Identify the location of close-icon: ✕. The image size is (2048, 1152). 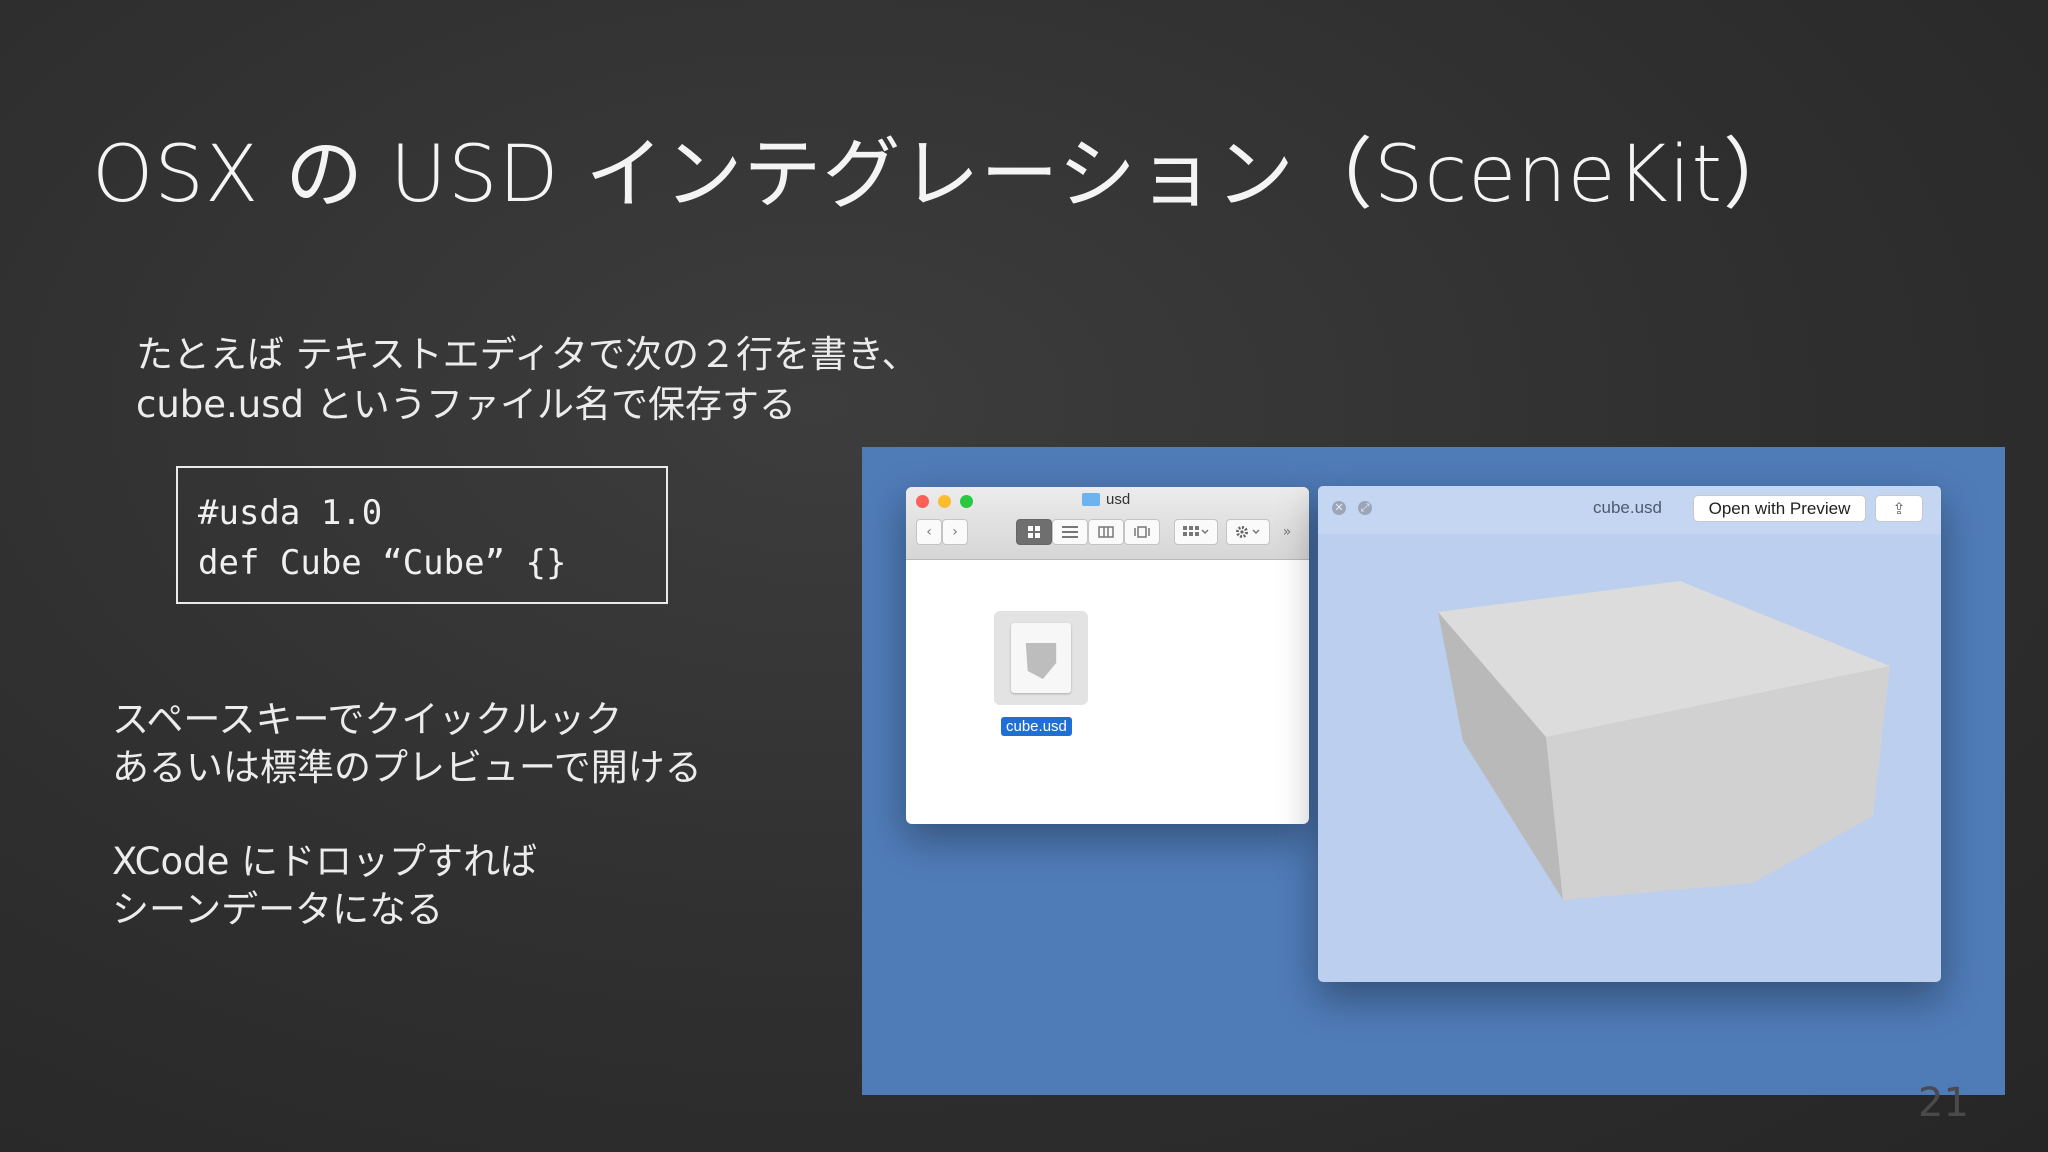
(1339, 507).